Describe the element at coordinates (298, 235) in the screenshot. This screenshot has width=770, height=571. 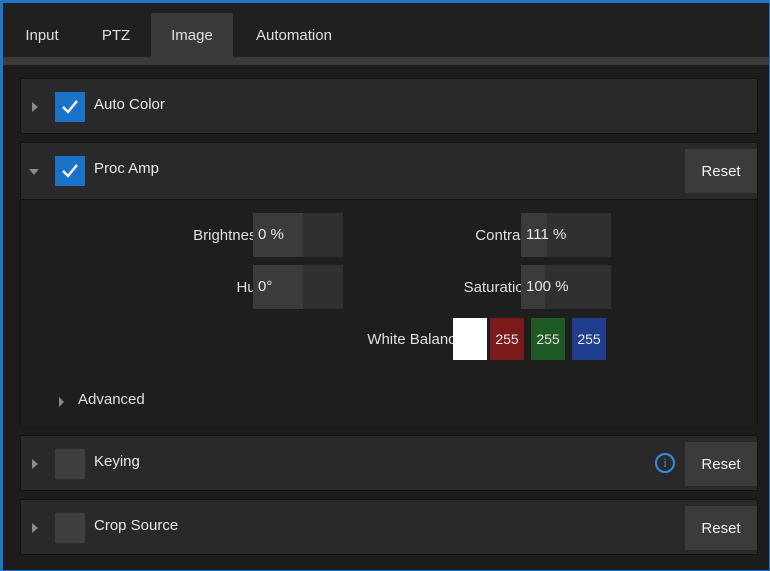
I see `brightness-field: 0 %` at that location.